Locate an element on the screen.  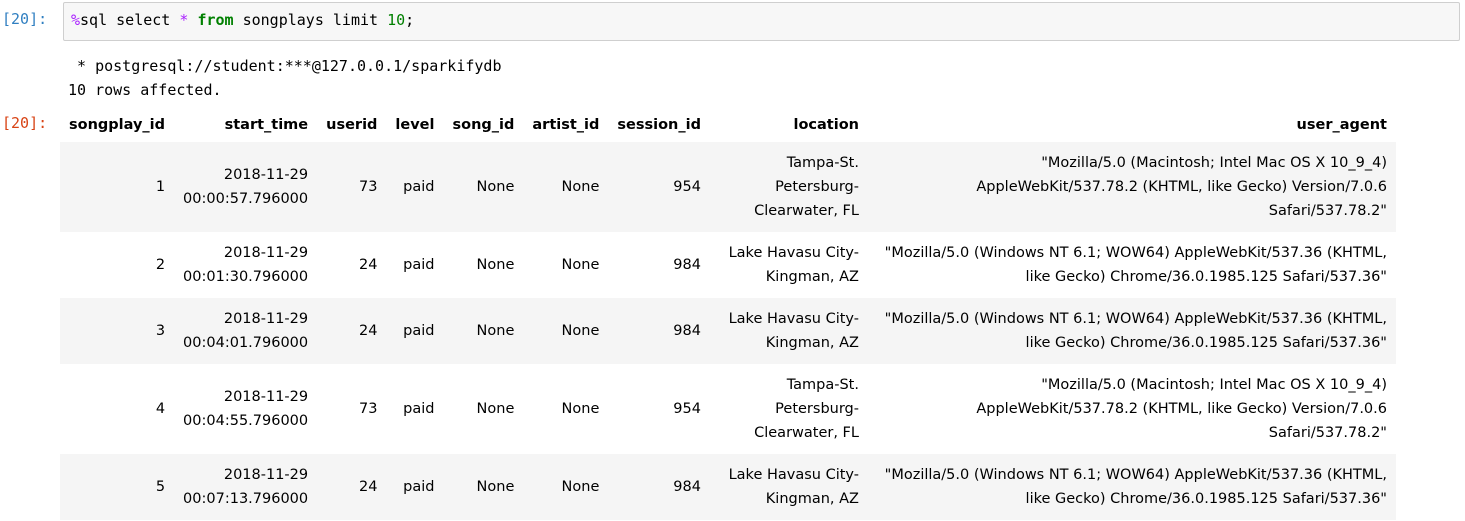
cell-songplay-id: 2 is located at coordinates (160, 265).